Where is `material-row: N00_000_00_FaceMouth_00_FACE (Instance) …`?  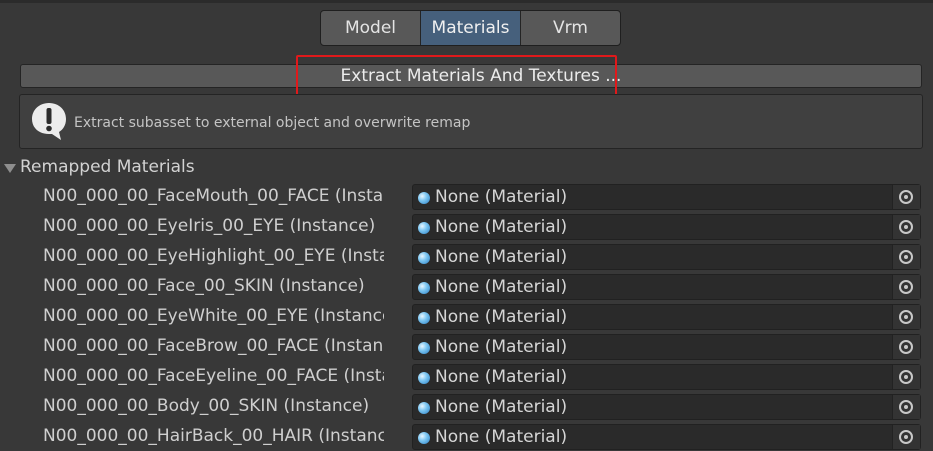
material-row: N00_000_00_FaceMouth_00_FACE (Instance) … is located at coordinates (466, 197).